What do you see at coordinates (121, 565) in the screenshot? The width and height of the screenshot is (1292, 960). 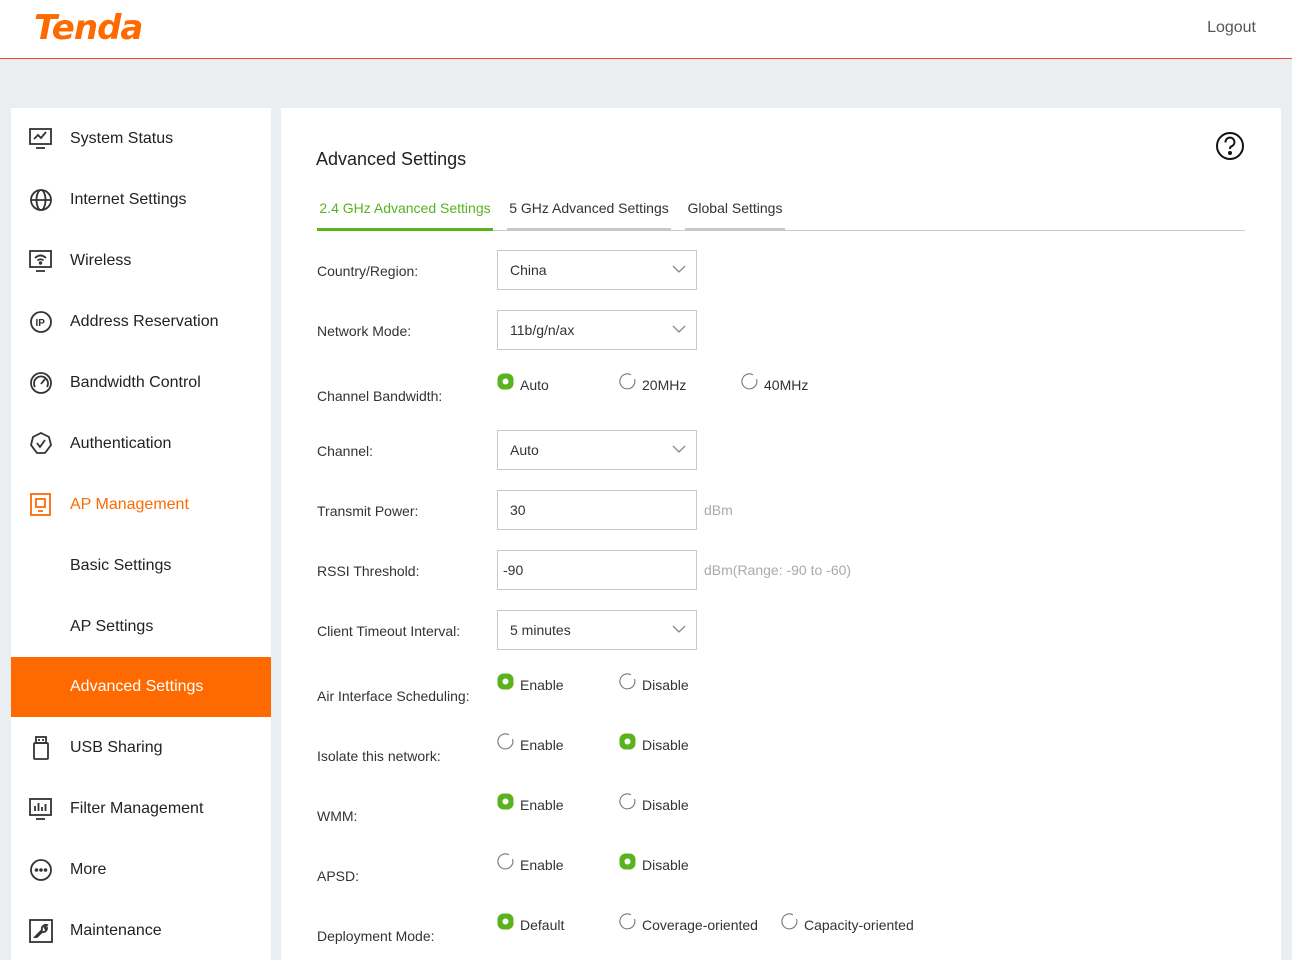 I see `sidebar-item-label: Basic Settings` at bounding box center [121, 565].